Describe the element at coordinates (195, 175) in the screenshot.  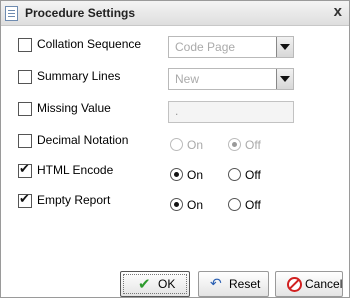
I see `html-encode-on-label: On` at that location.